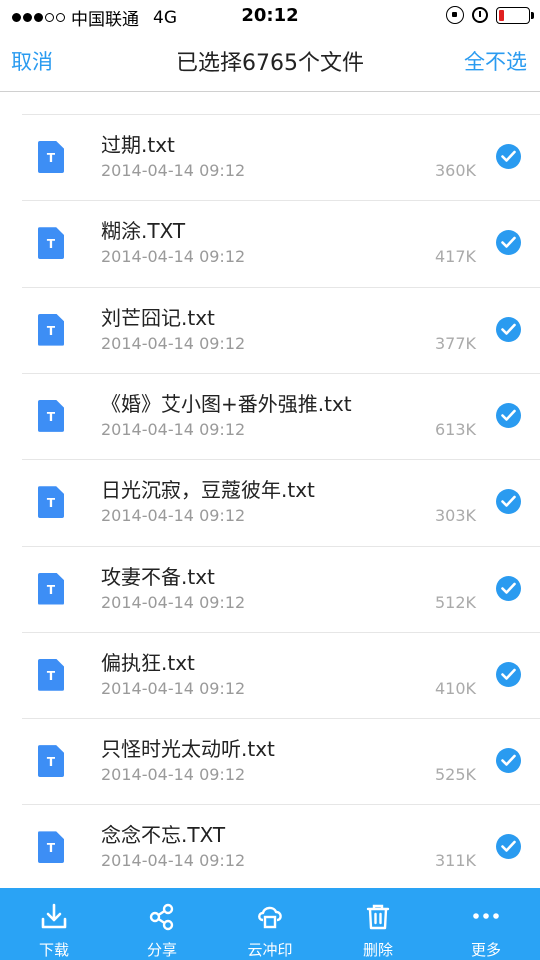 The image size is (540, 960). I want to click on download-button: 下载, so click(54, 924).